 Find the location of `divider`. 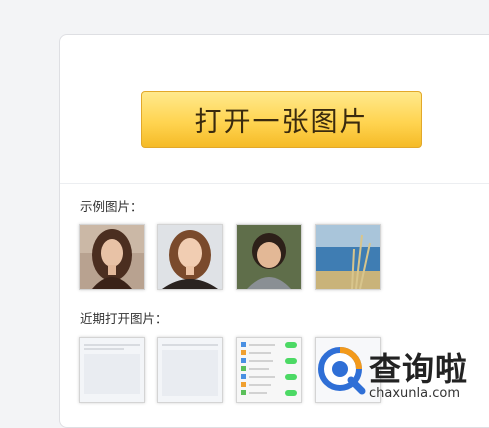

divider is located at coordinates (274, 183).